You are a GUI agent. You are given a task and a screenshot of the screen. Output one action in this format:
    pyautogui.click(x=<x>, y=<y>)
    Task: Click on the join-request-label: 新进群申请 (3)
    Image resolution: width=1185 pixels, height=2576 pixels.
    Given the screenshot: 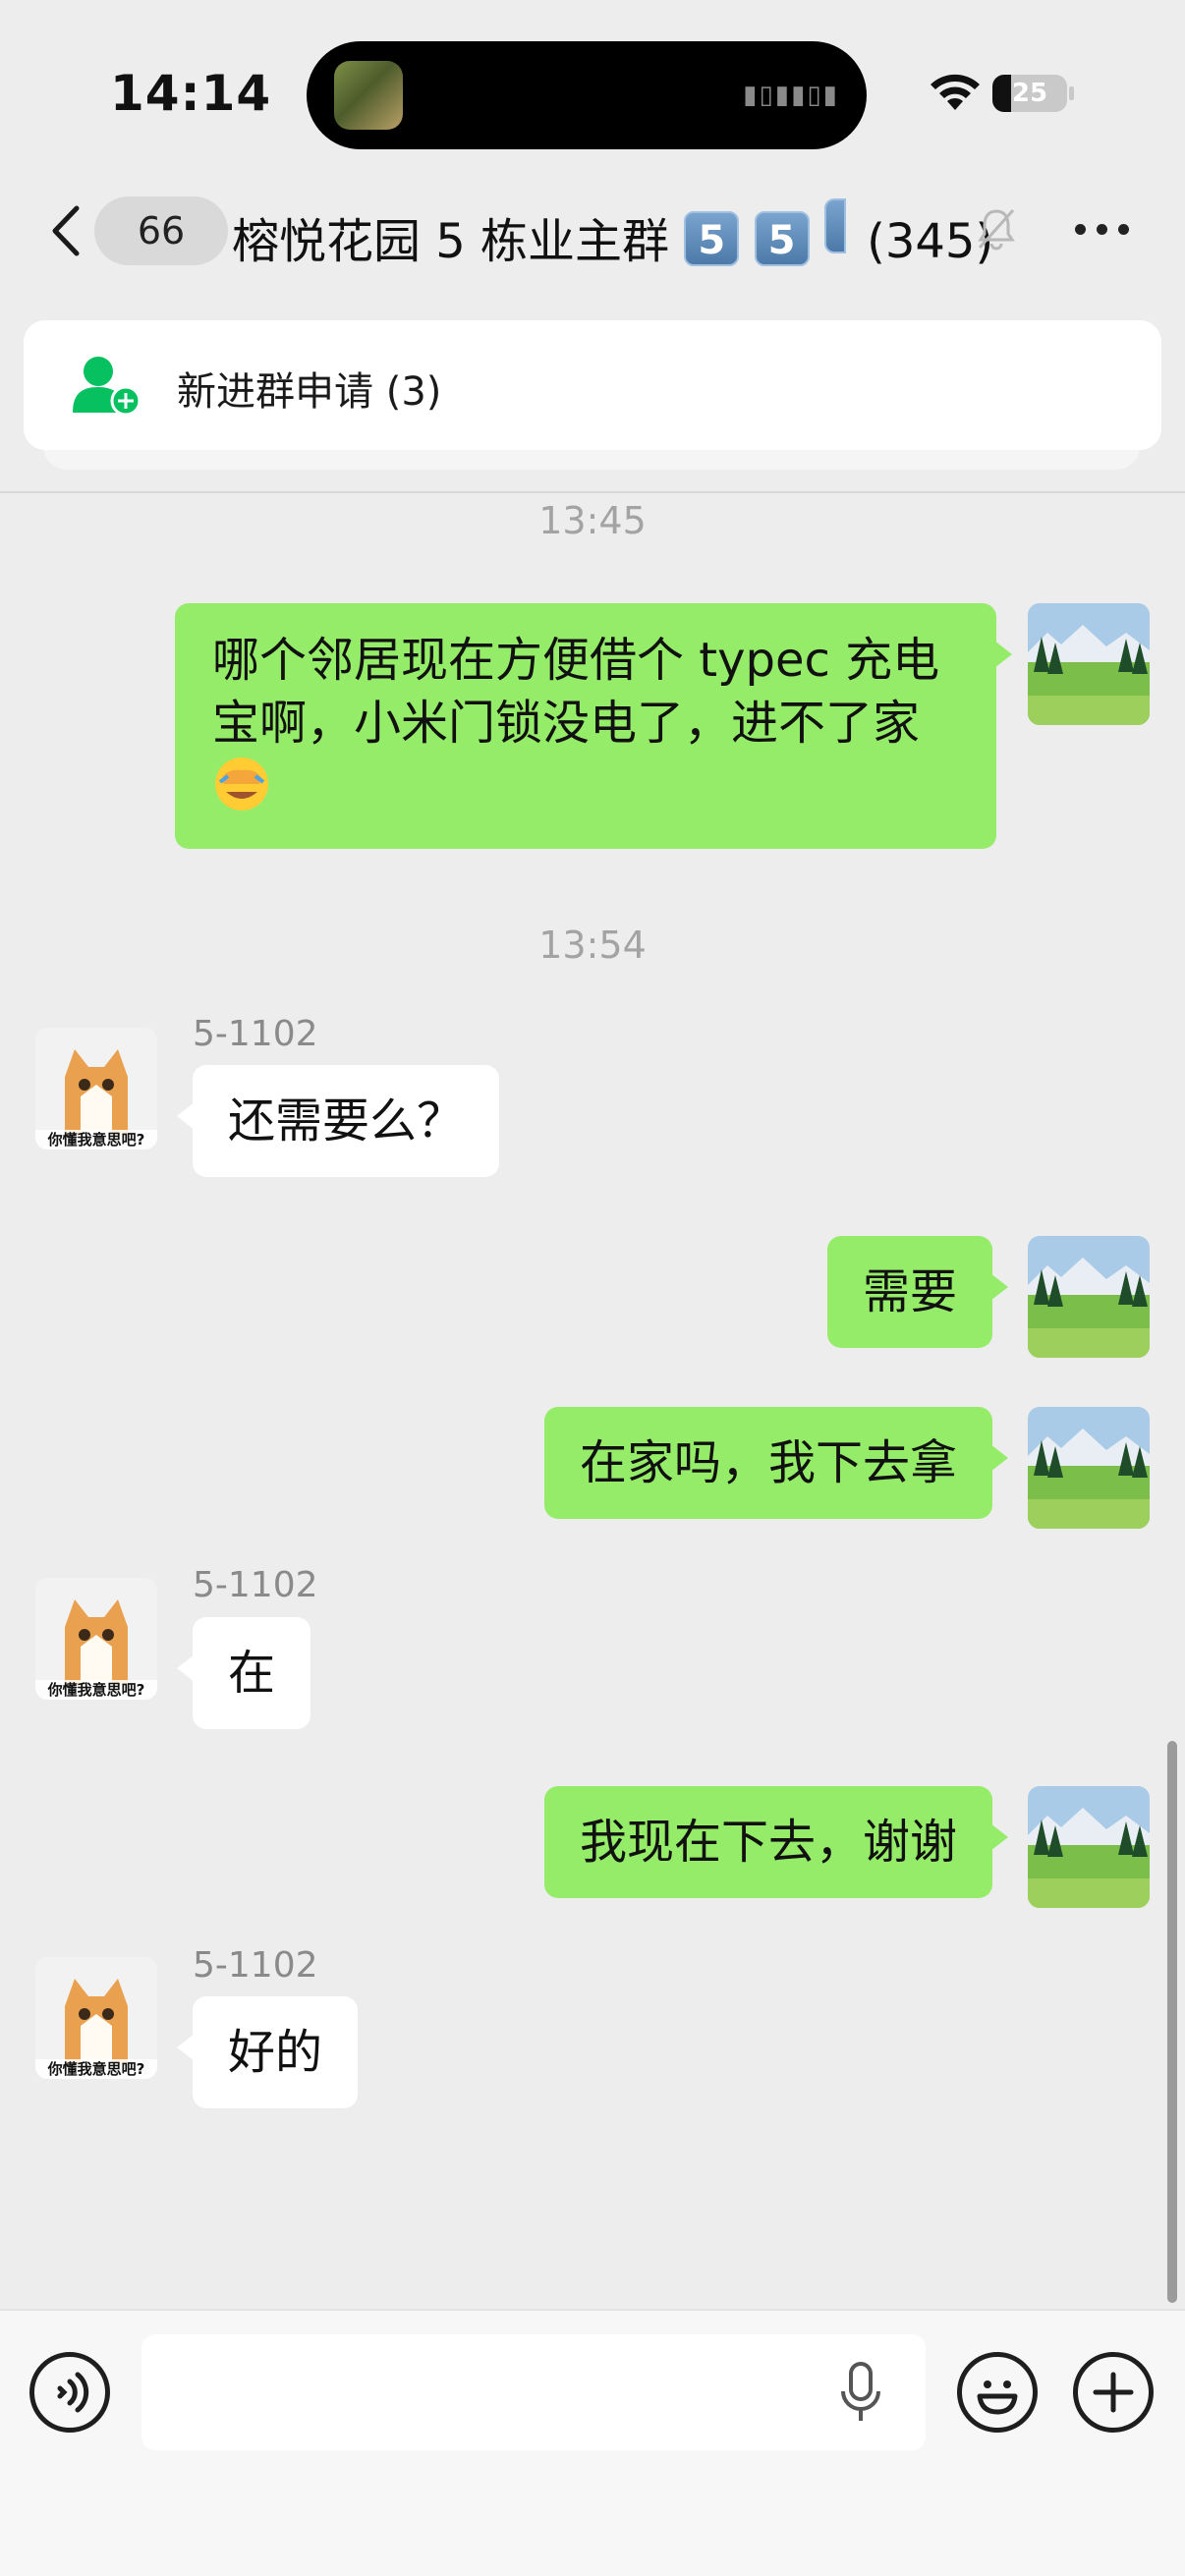 What is the action you would take?
    pyautogui.click(x=310, y=392)
    